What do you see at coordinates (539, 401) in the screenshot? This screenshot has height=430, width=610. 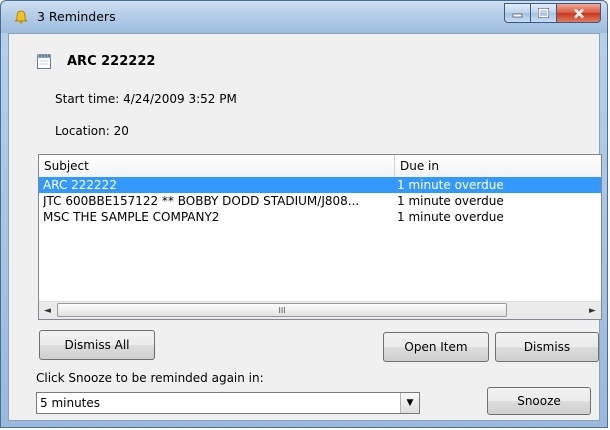 I see `snooze-button: Snooze` at bounding box center [539, 401].